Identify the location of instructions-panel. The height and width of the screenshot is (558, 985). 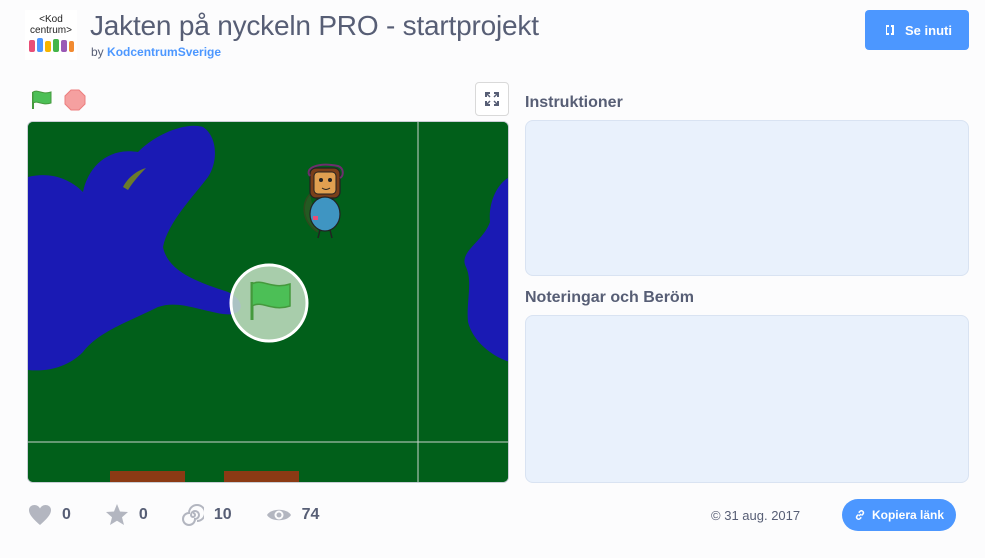
(747, 198).